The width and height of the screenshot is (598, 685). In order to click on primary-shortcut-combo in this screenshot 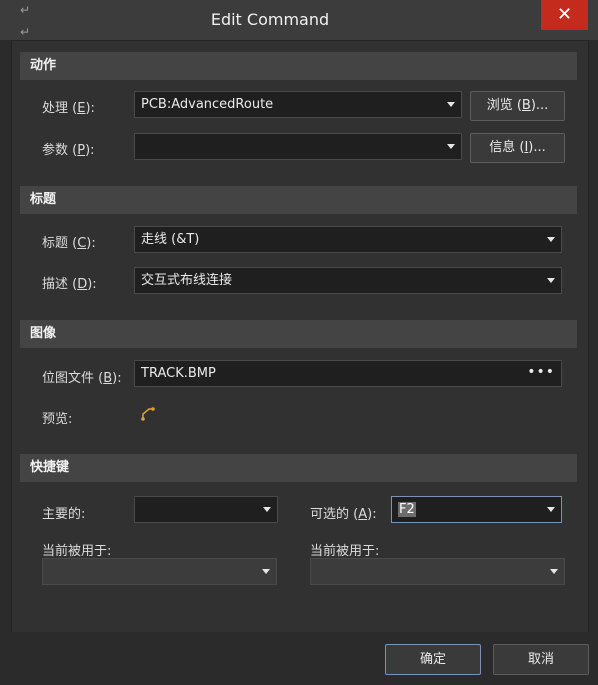, I will do `click(206, 509)`.